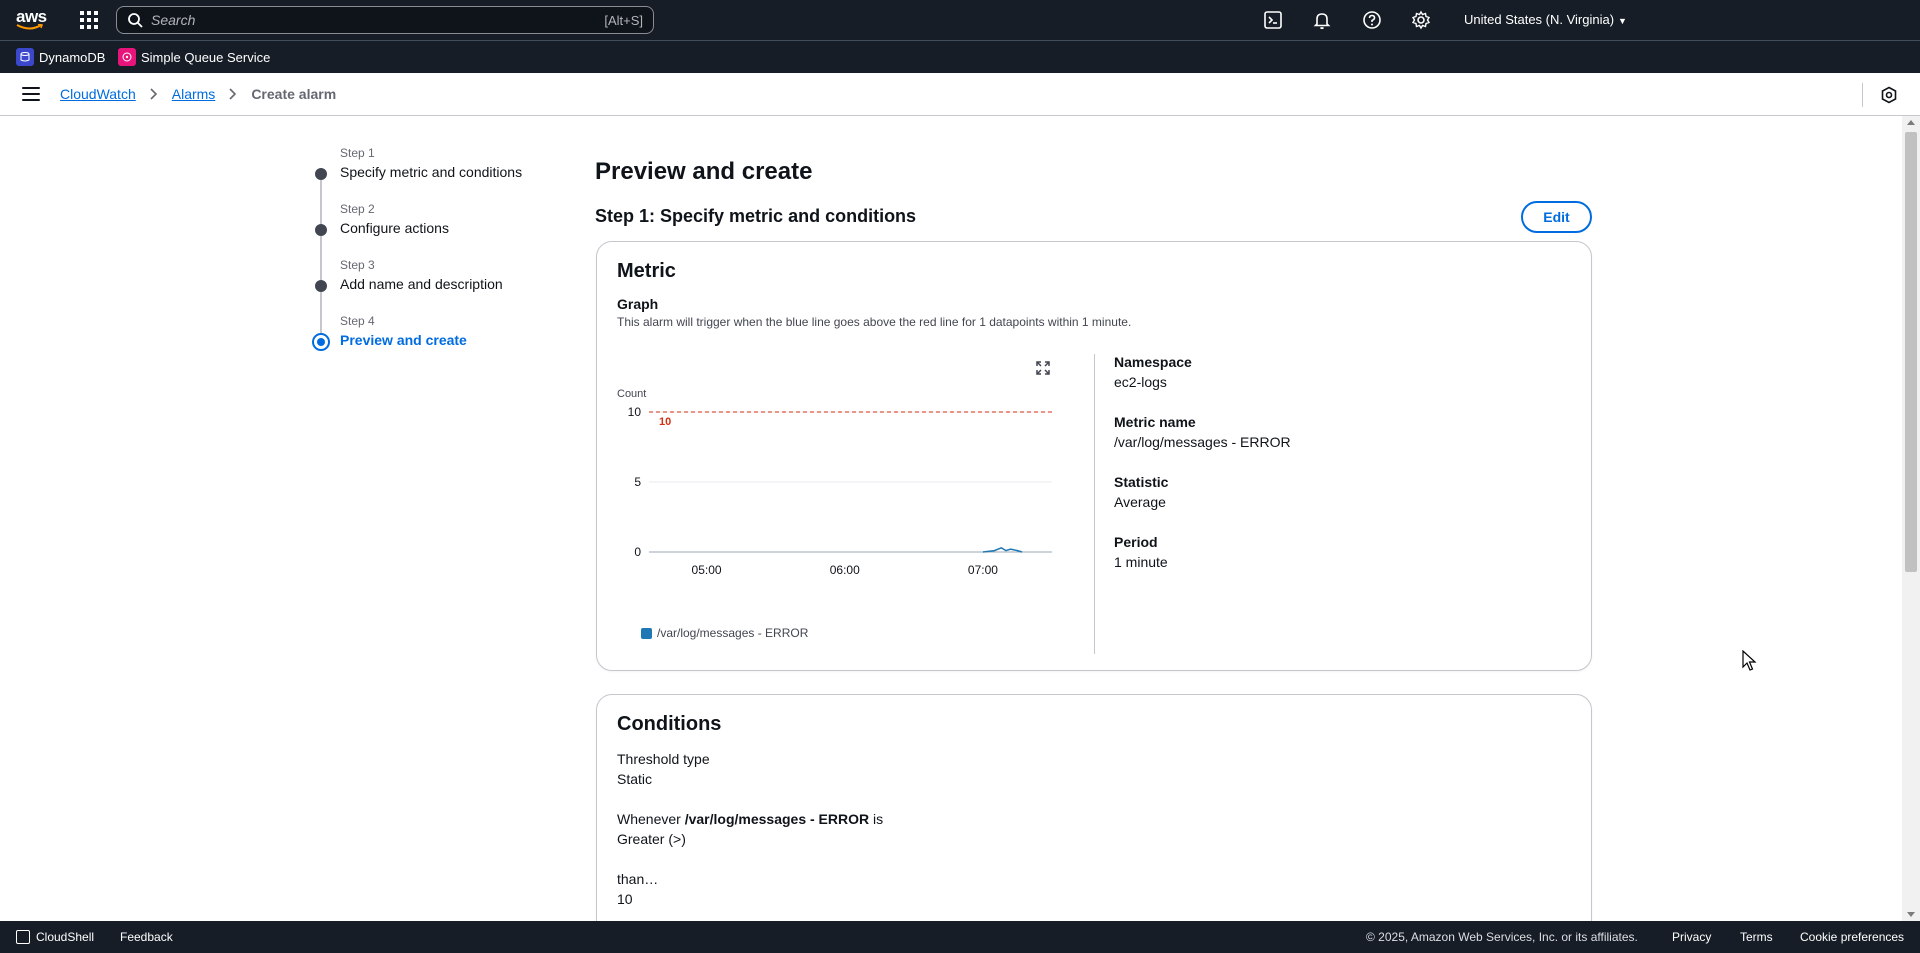  Describe the element at coordinates (635, 412) in the screenshot. I see `y-tick-label: 10` at that location.